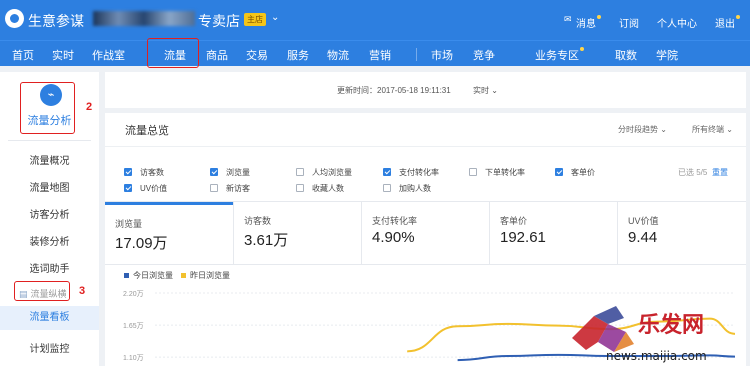 Image resolution: width=750 pixels, height=366 pixels. Describe the element at coordinates (720, 172) in the screenshot. I see `reset-button: 重置` at that location.